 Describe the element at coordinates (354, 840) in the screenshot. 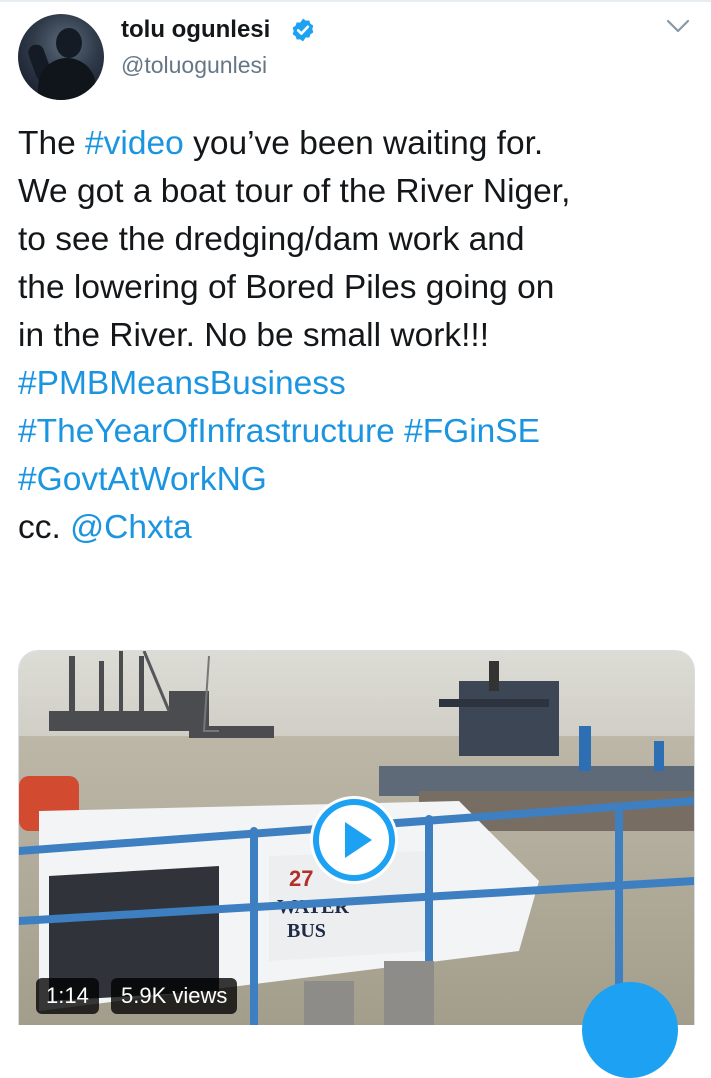

I see `play-icon` at that location.